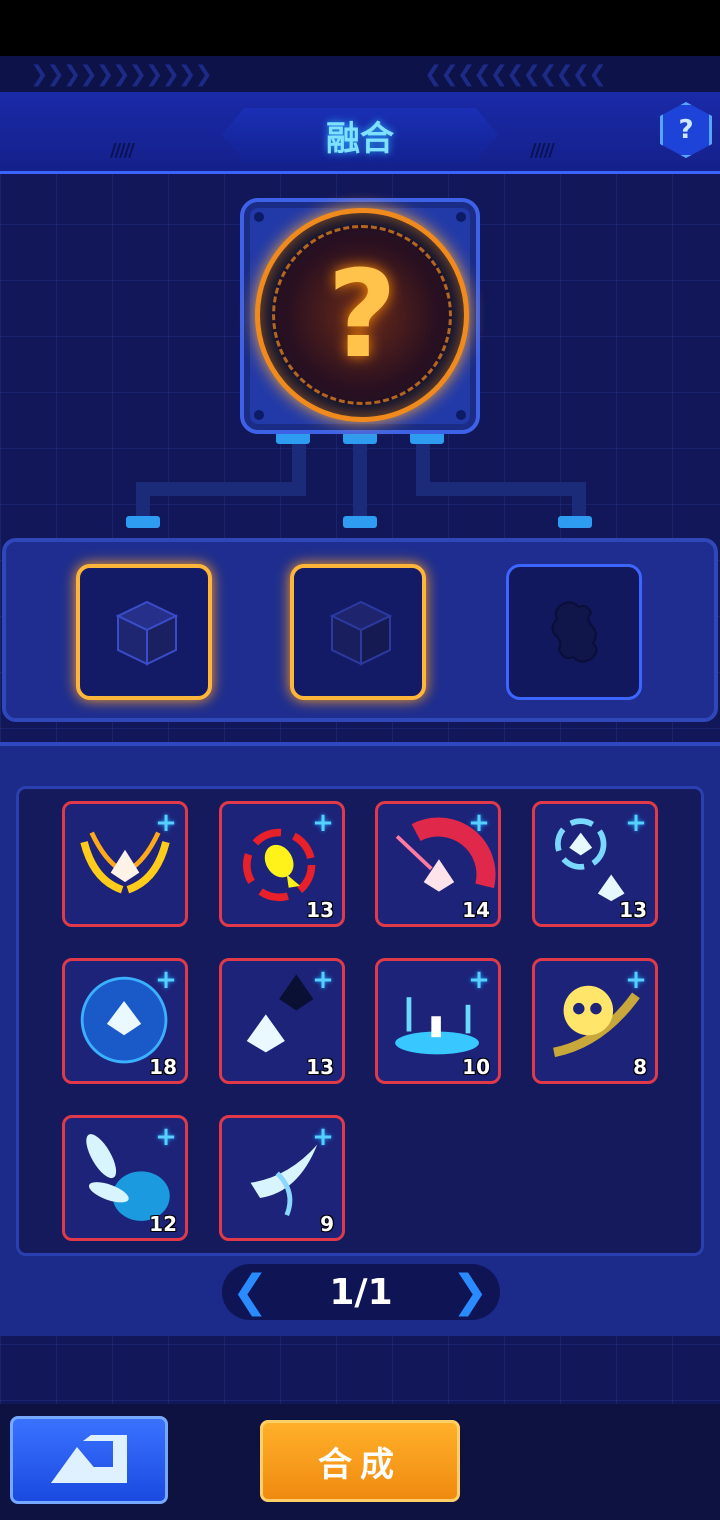 The height and width of the screenshot is (1520, 720). I want to click on status-bar, so click(360, 28).